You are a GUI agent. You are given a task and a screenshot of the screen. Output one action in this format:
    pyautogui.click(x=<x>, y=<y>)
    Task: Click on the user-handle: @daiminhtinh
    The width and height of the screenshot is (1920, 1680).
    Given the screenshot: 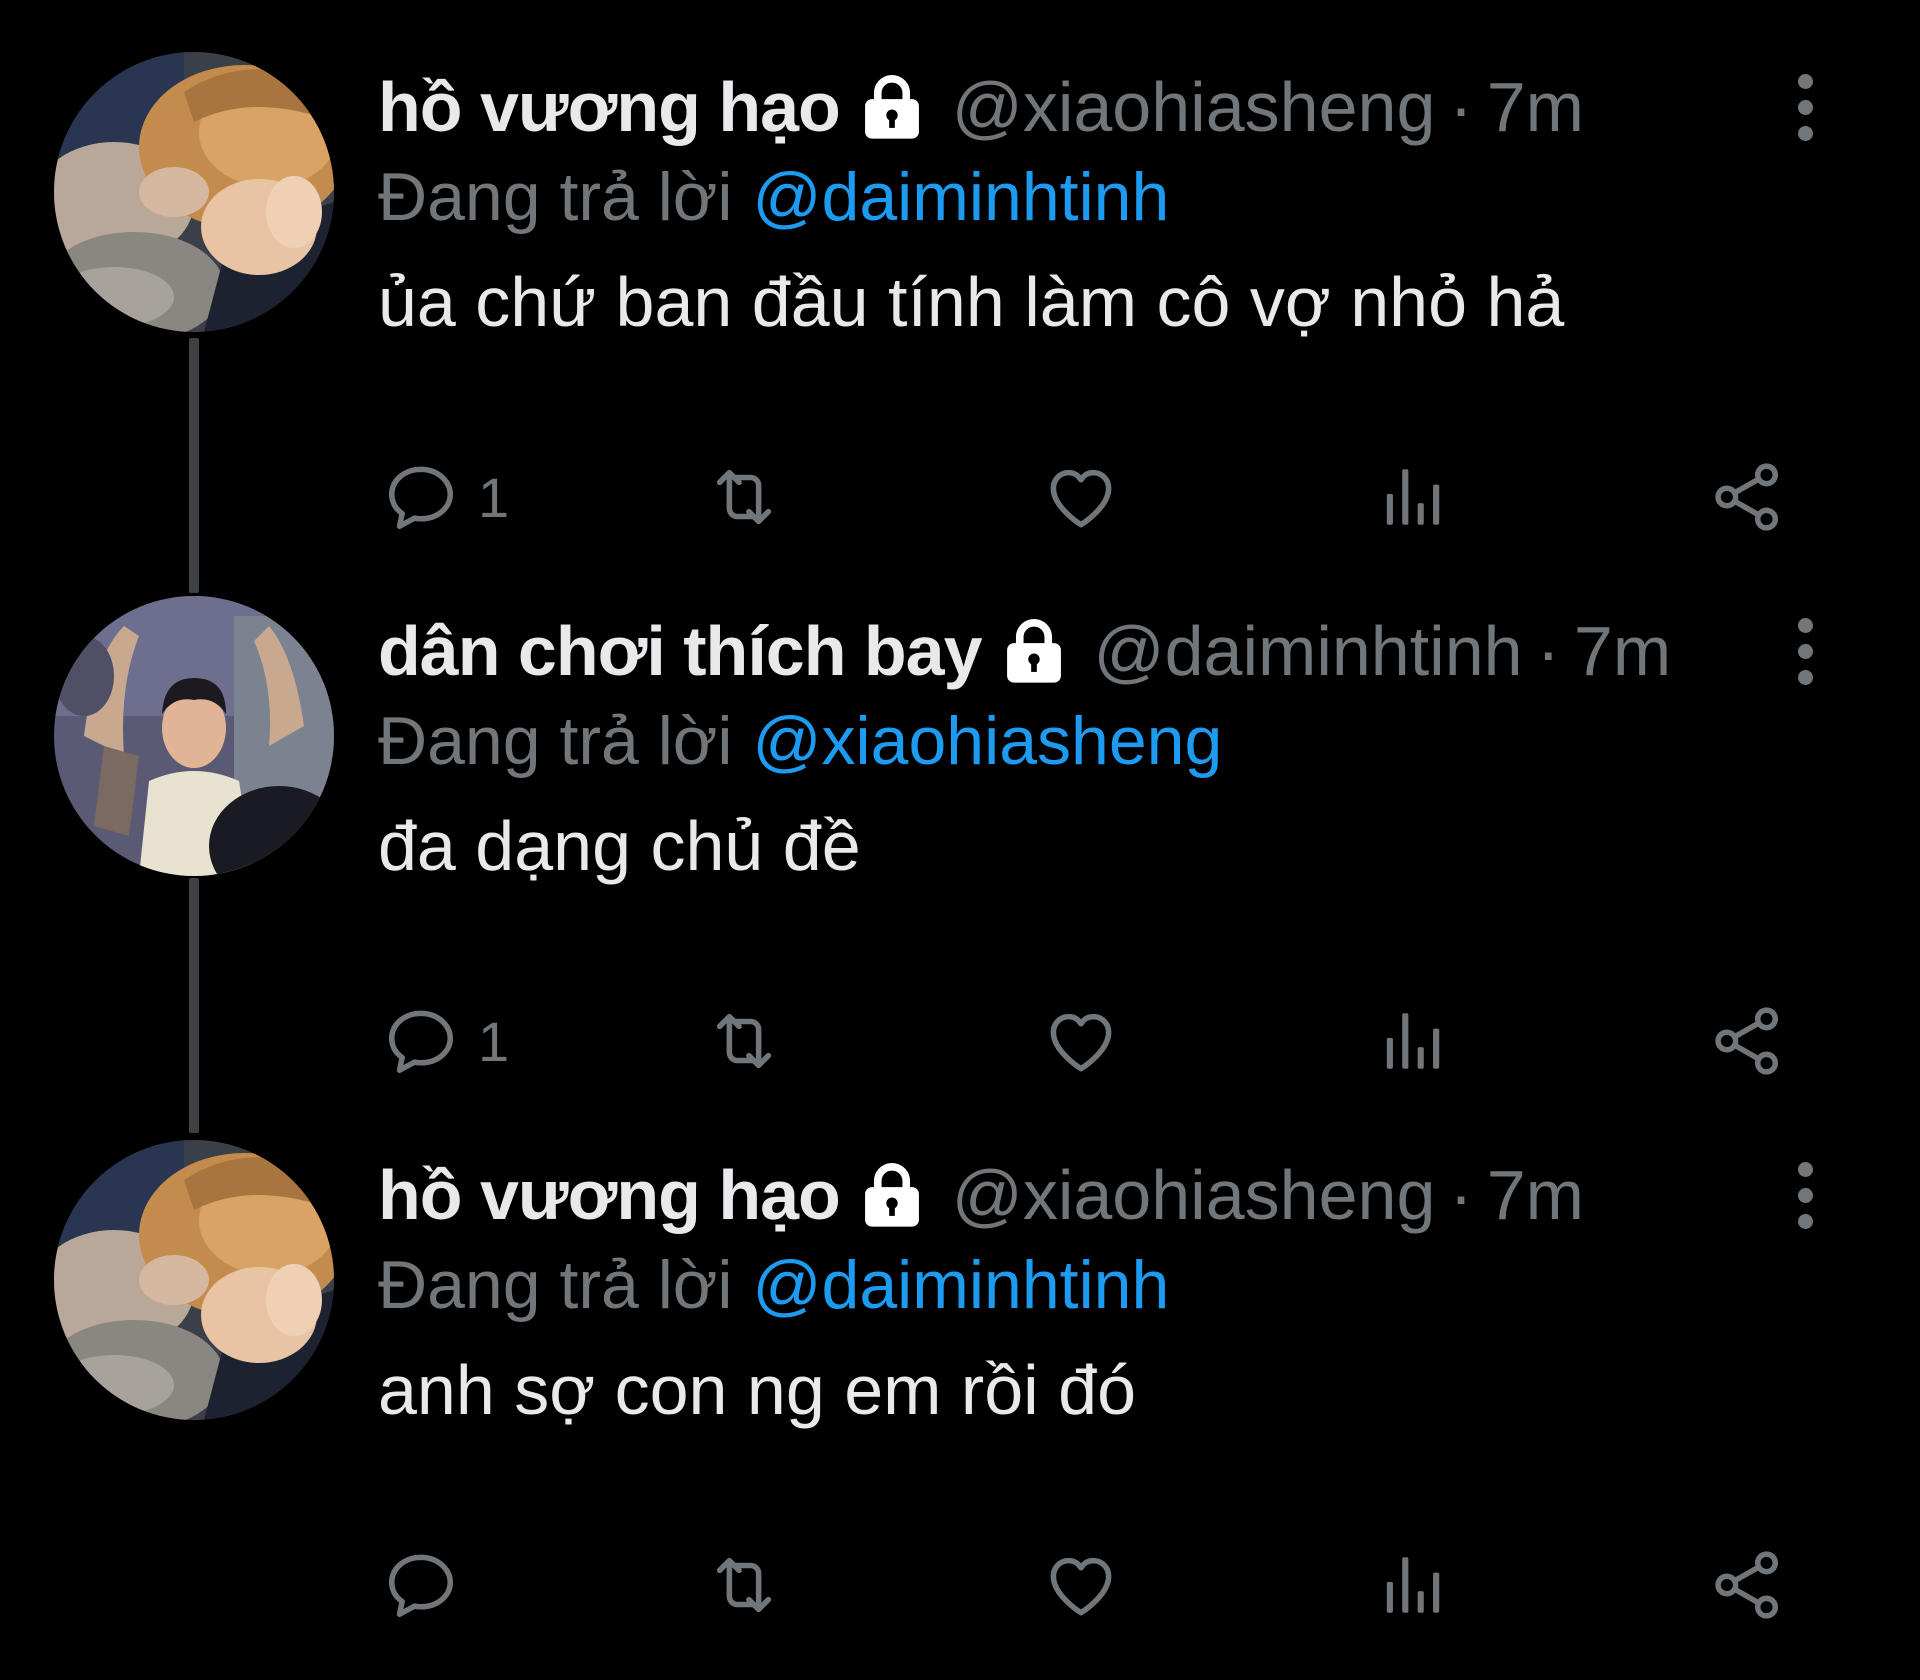 What is the action you would take?
    pyautogui.click(x=1308, y=651)
    